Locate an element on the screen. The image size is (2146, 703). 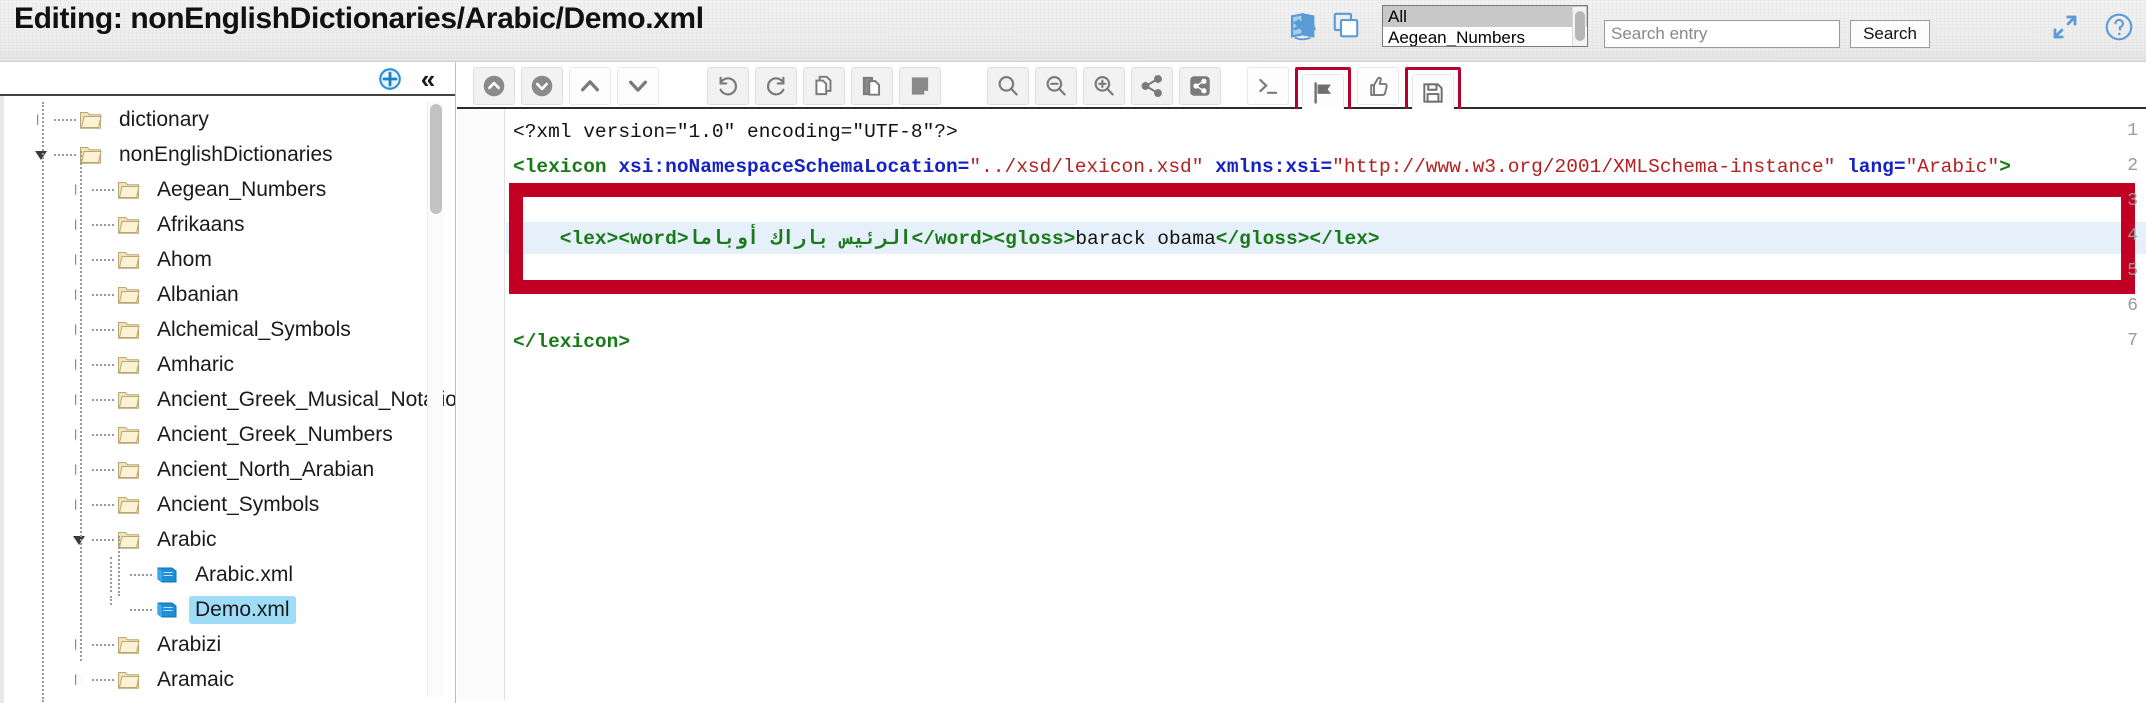
search-button: Search is located at coordinates (1890, 34).